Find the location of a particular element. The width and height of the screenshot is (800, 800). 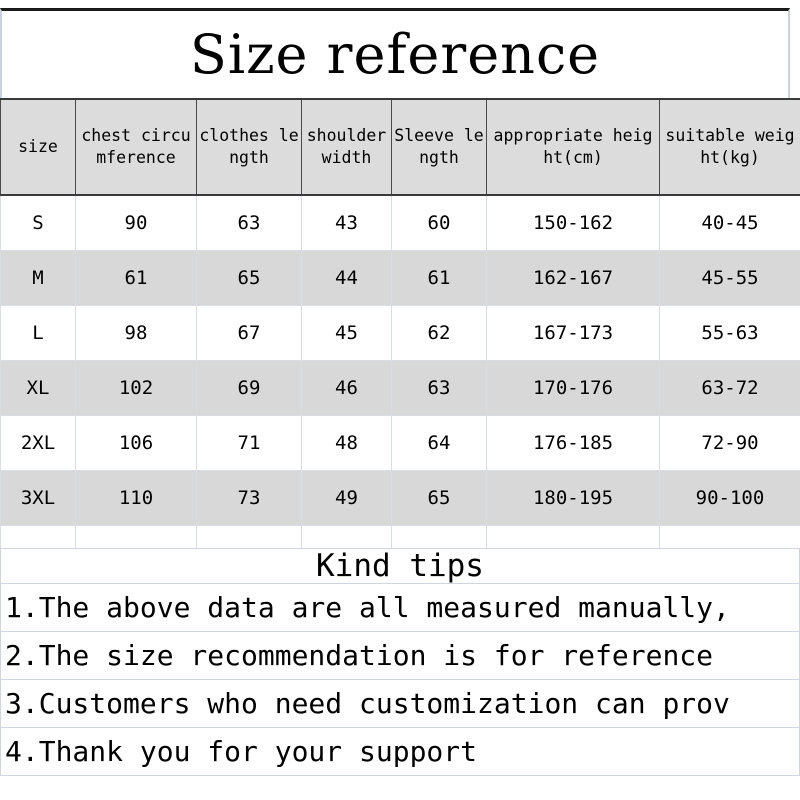

cell-chest: 61 is located at coordinates (136, 278).